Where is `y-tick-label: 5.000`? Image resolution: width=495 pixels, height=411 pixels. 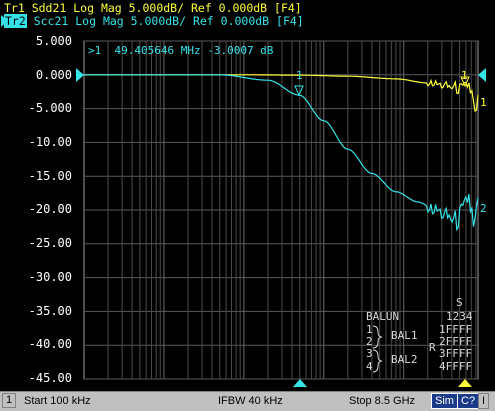
y-tick-label: 5.000 is located at coordinates (54, 41).